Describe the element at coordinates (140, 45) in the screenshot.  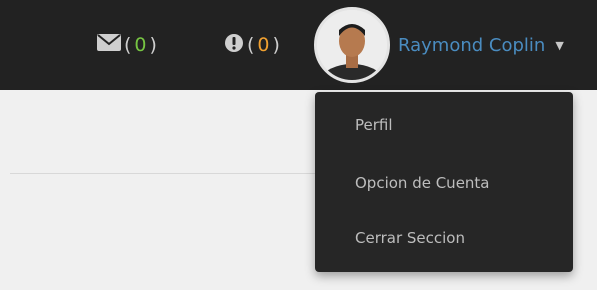
I see `messages-count: 0` at that location.